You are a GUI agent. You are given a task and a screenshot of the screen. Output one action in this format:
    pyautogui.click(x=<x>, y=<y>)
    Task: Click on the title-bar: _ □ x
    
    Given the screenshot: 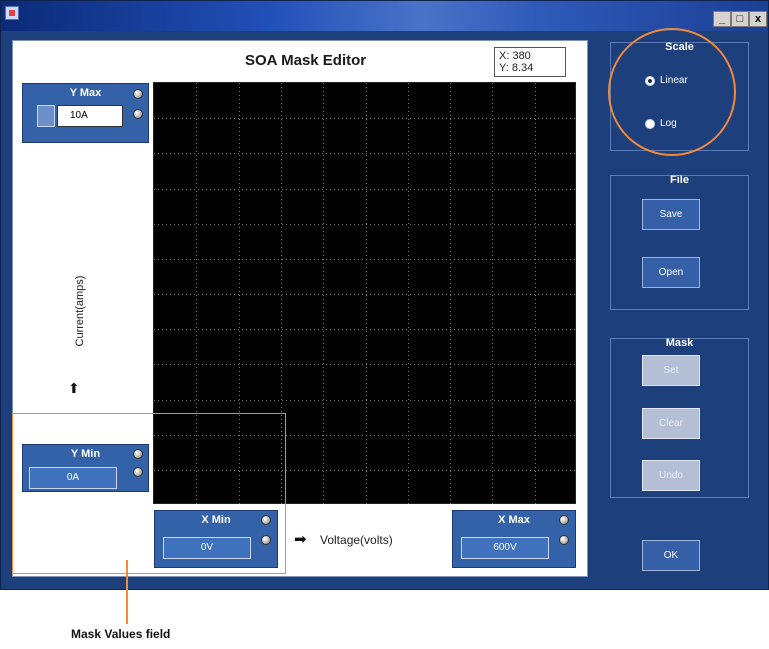 What is the action you would take?
    pyautogui.click(x=384, y=16)
    